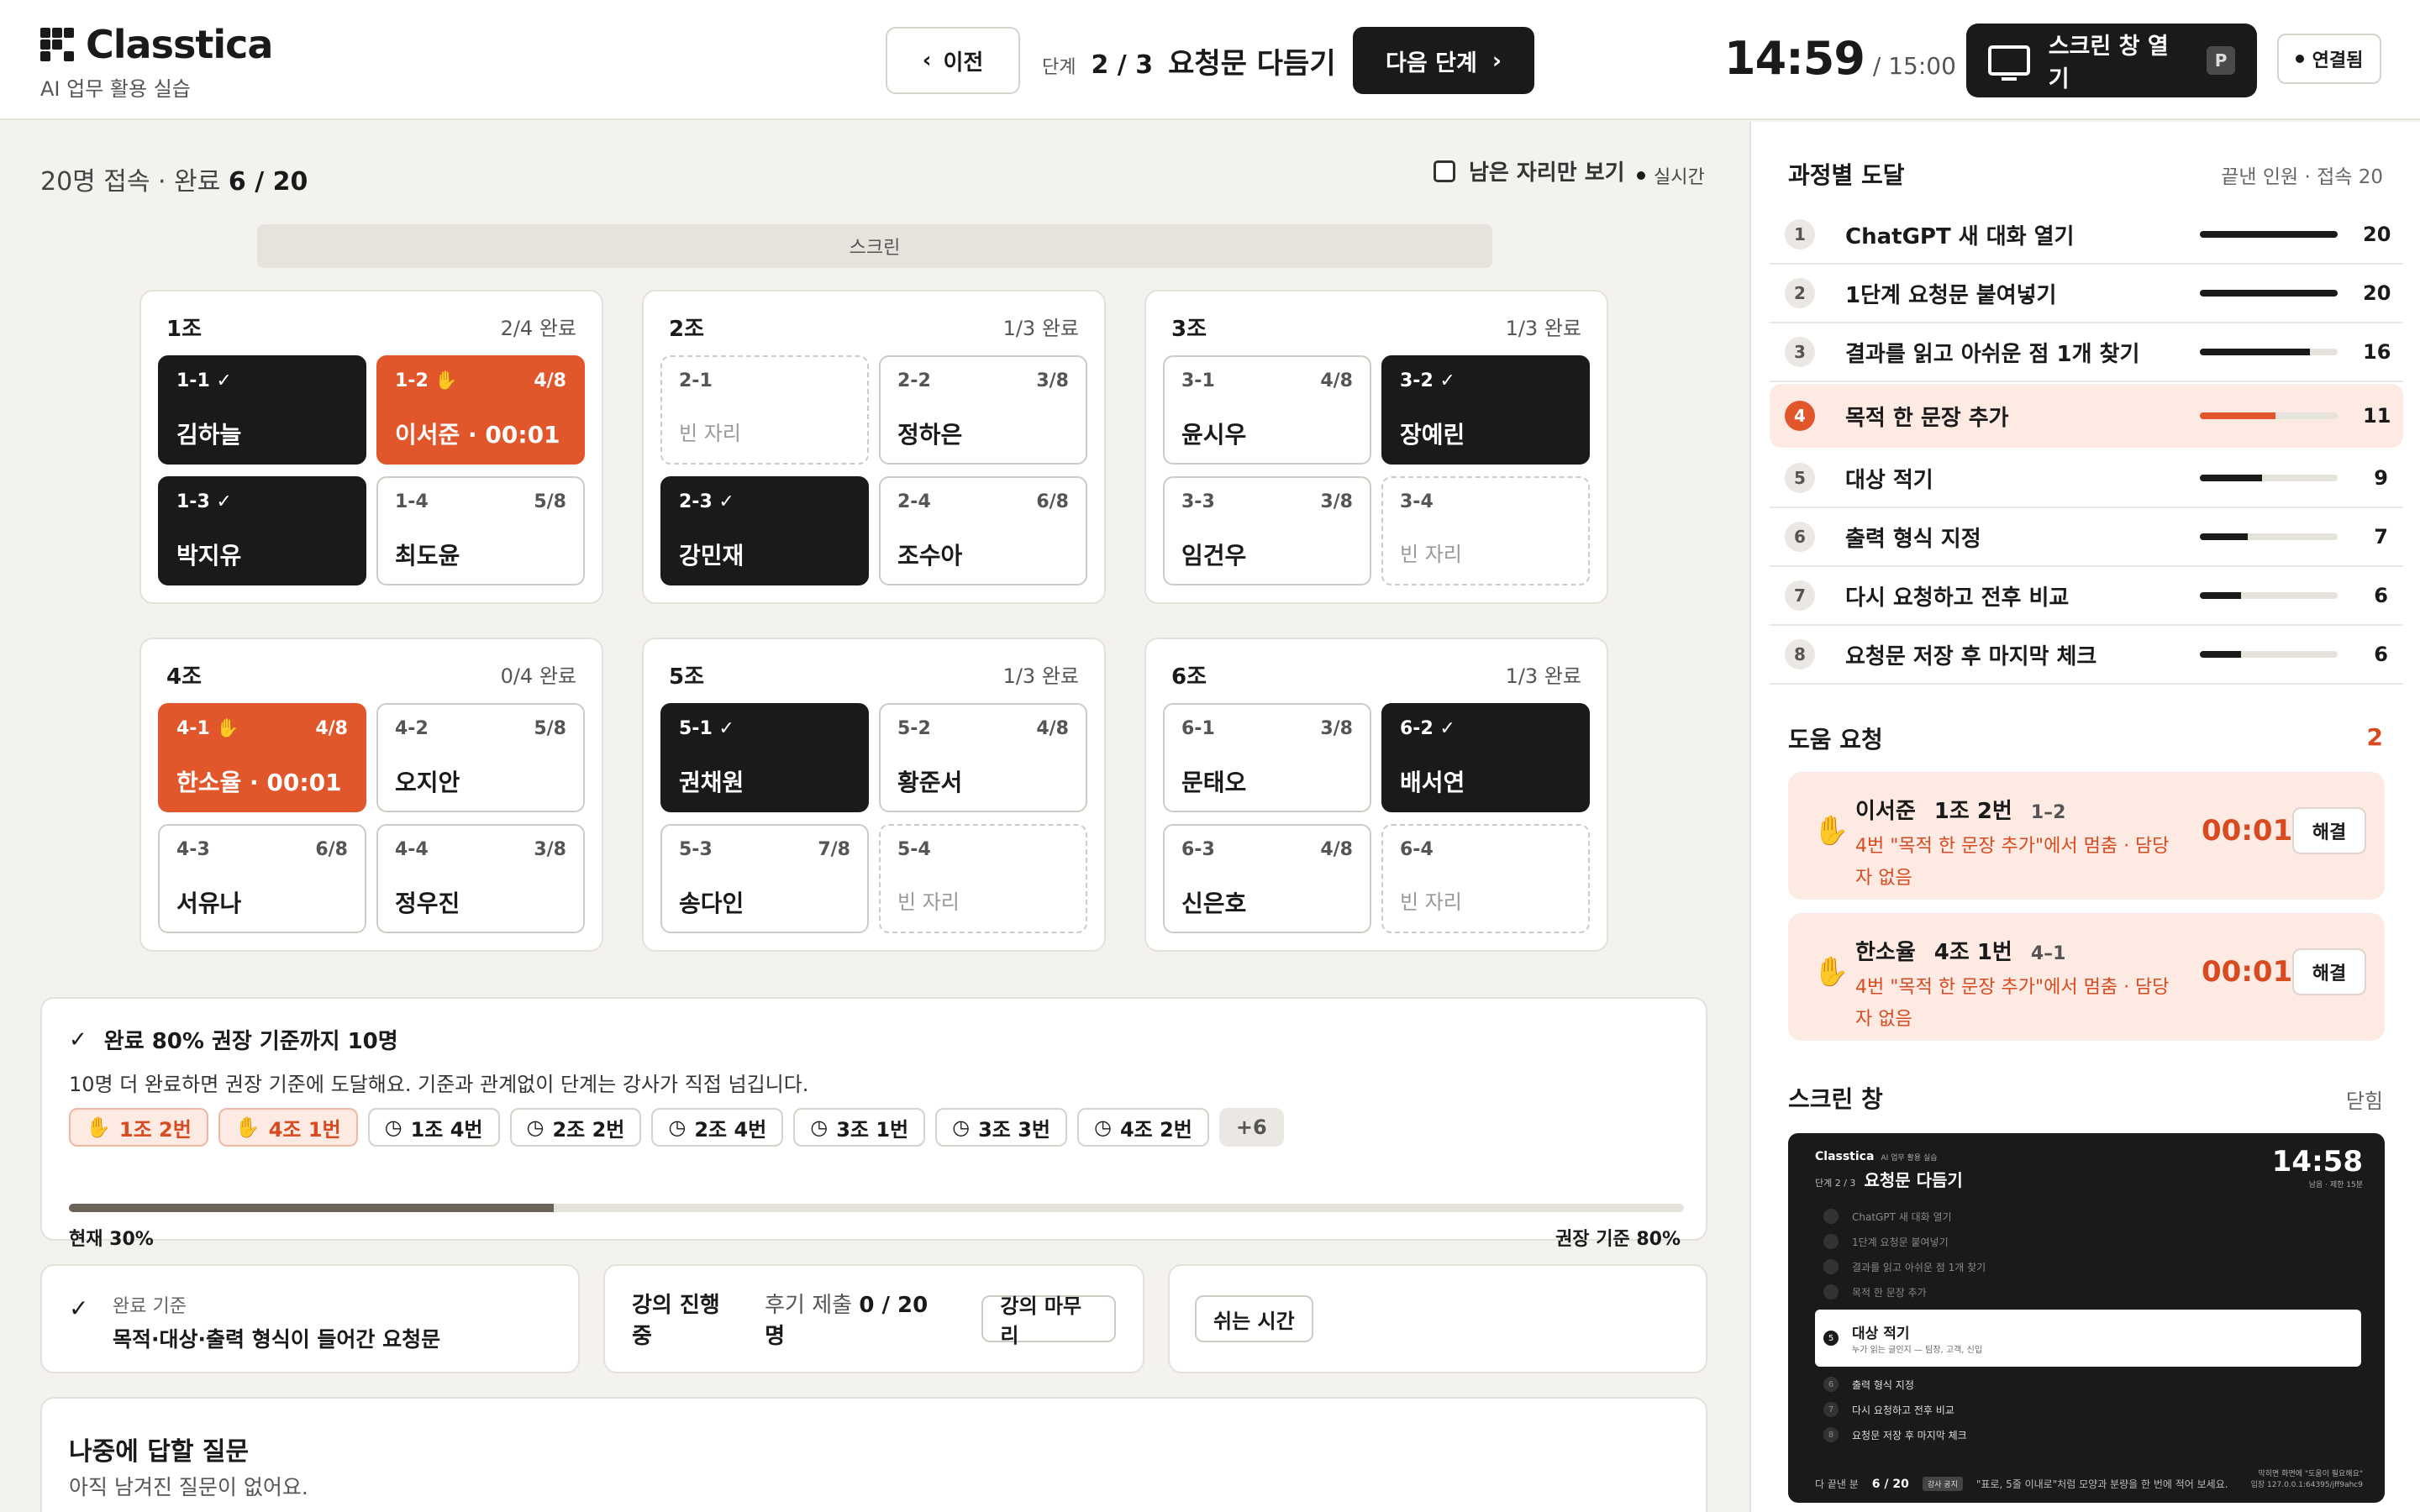 The width and height of the screenshot is (2420, 1512). Describe the element at coordinates (1254, 1318) in the screenshot. I see `break-time-button: 쉬는 시간` at that location.